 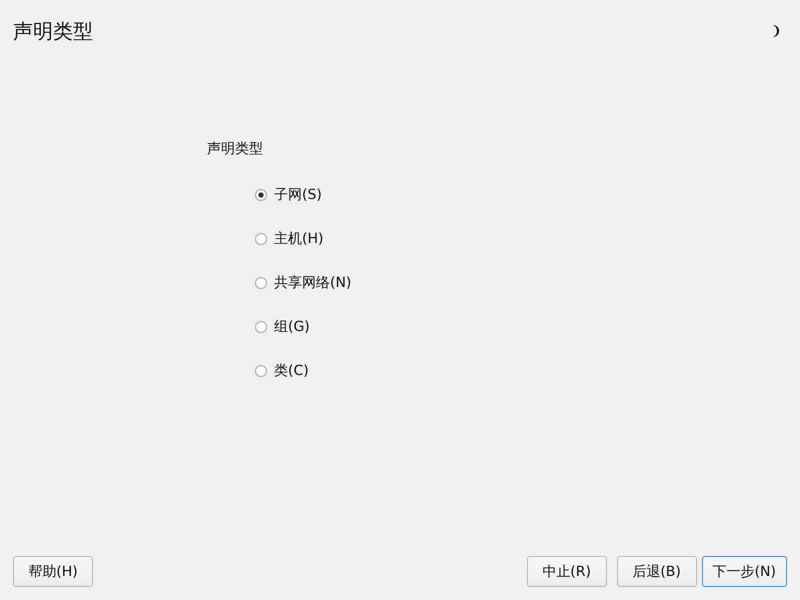 I want to click on wizard-button: 中止(R), so click(x=566, y=571).